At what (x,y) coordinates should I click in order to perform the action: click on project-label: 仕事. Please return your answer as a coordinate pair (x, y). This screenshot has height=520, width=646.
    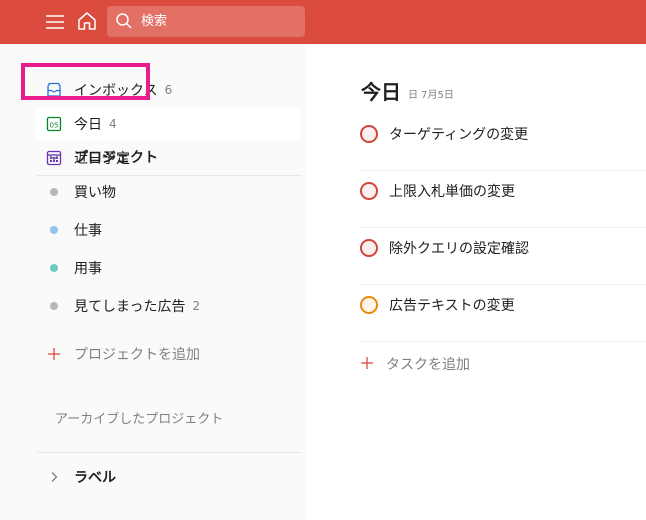
    Looking at the image, I should click on (88, 231).